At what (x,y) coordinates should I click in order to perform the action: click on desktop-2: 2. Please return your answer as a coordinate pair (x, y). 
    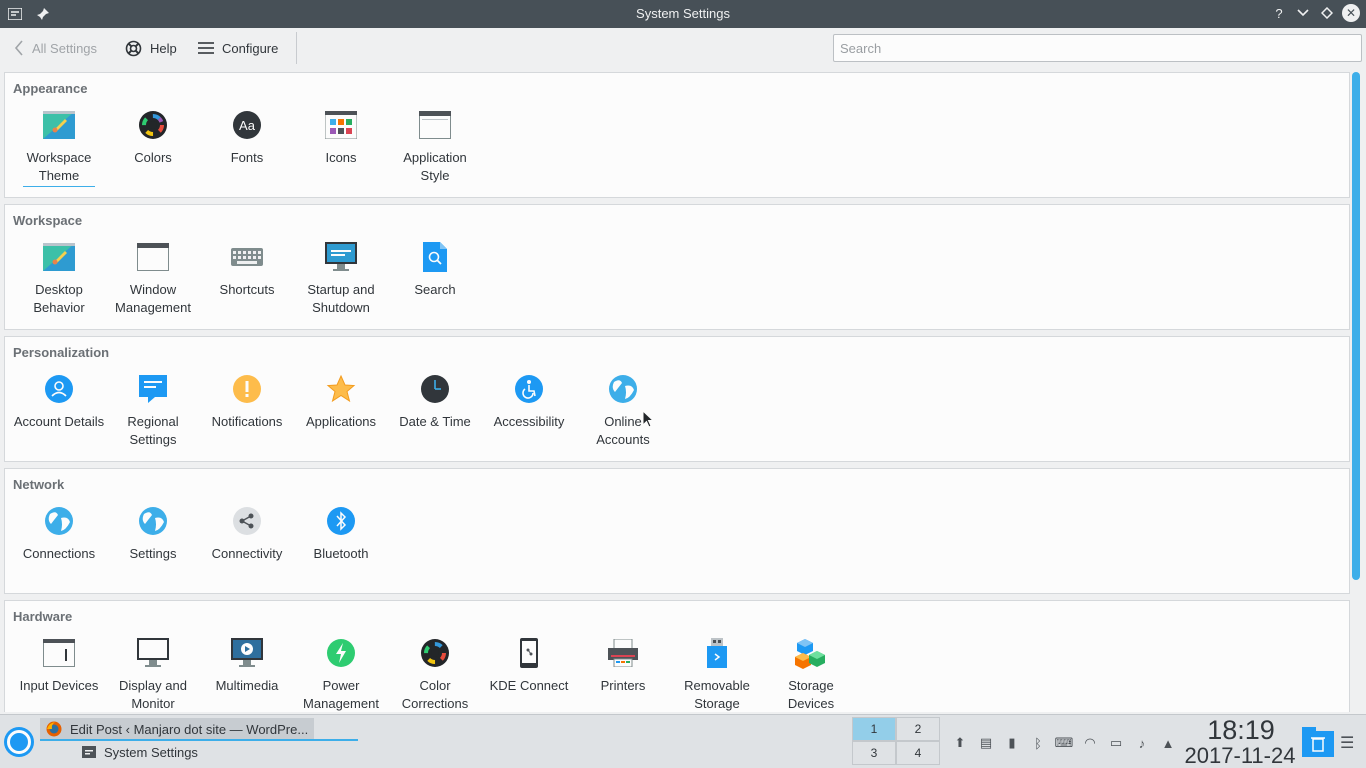
    Looking at the image, I should click on (918, 729).